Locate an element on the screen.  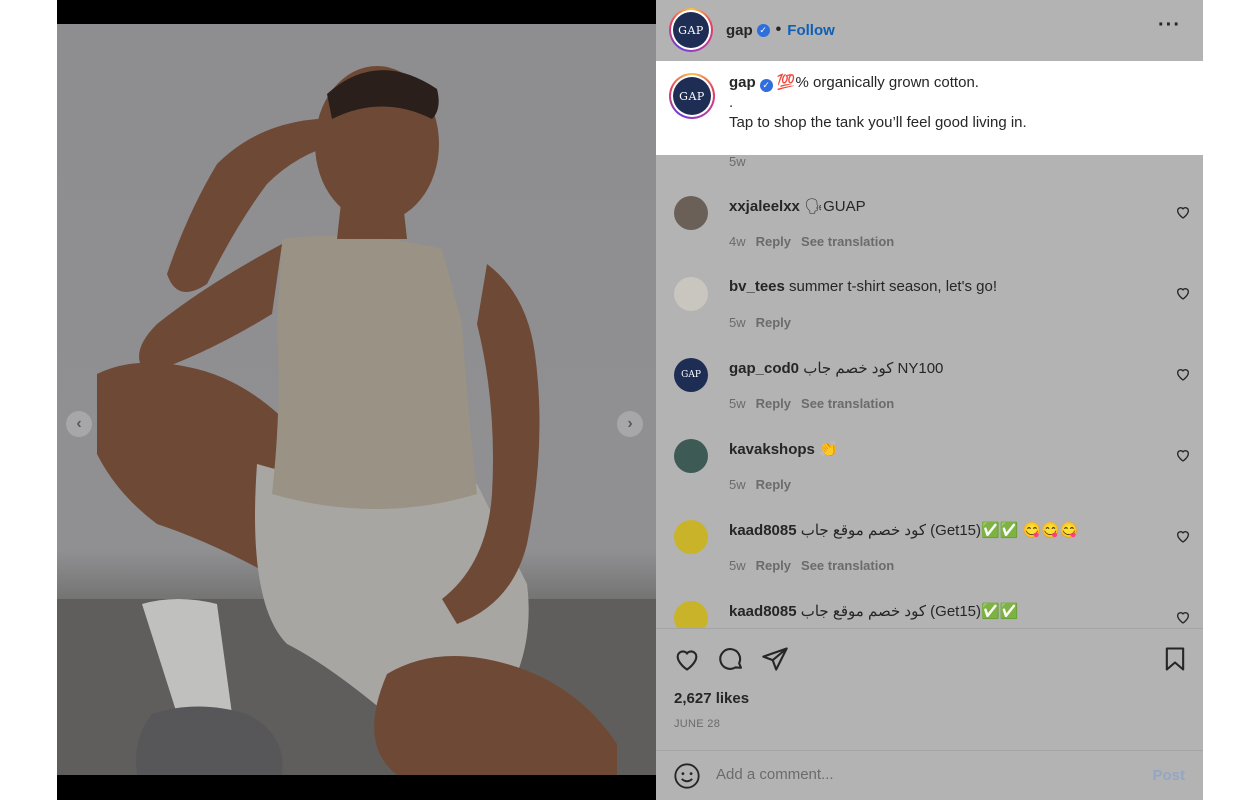
comment-item: kavakshops 👏 5w Reply is located at coordinates (929, 463).